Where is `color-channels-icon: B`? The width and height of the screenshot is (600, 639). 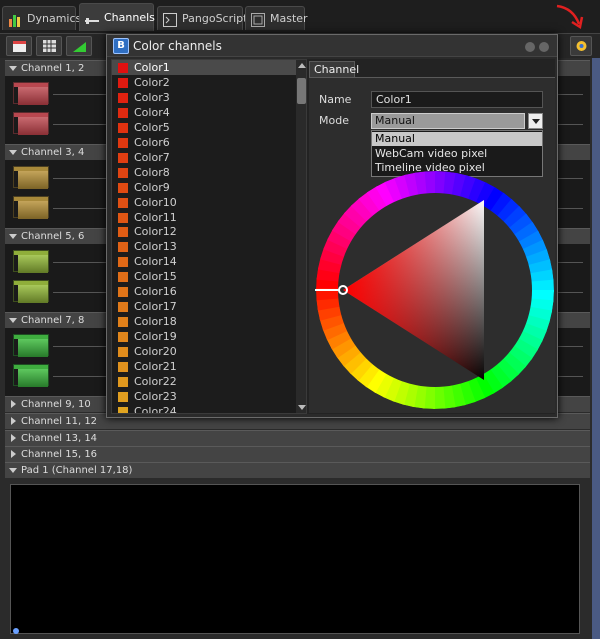 color-channels-icon: B is located at coordinates (121, 46).